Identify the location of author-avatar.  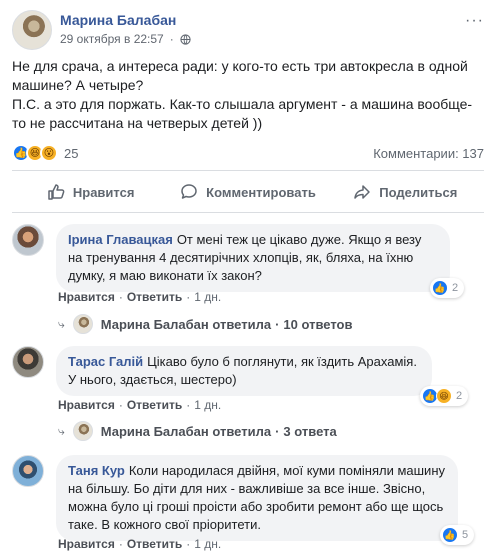
(32, 30).